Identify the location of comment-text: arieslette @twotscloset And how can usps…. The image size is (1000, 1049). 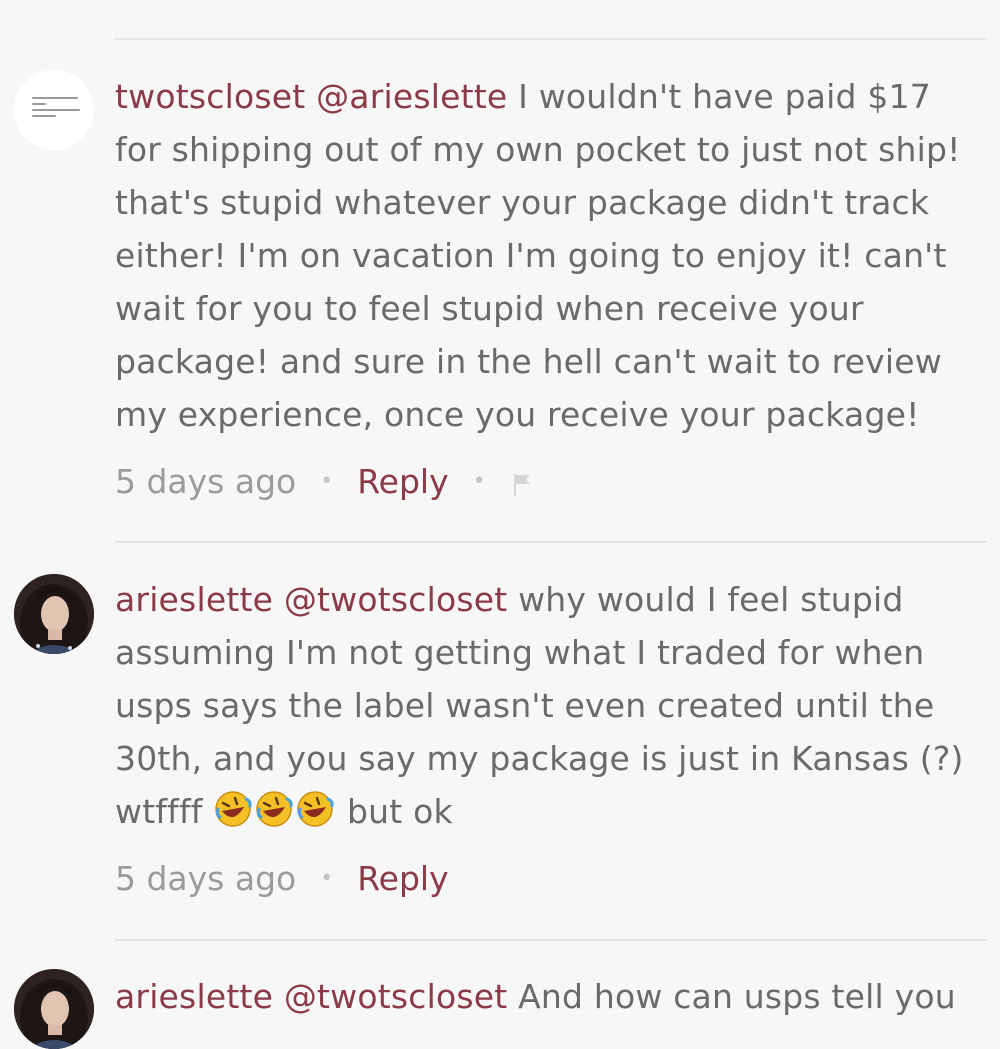
(550, 996).